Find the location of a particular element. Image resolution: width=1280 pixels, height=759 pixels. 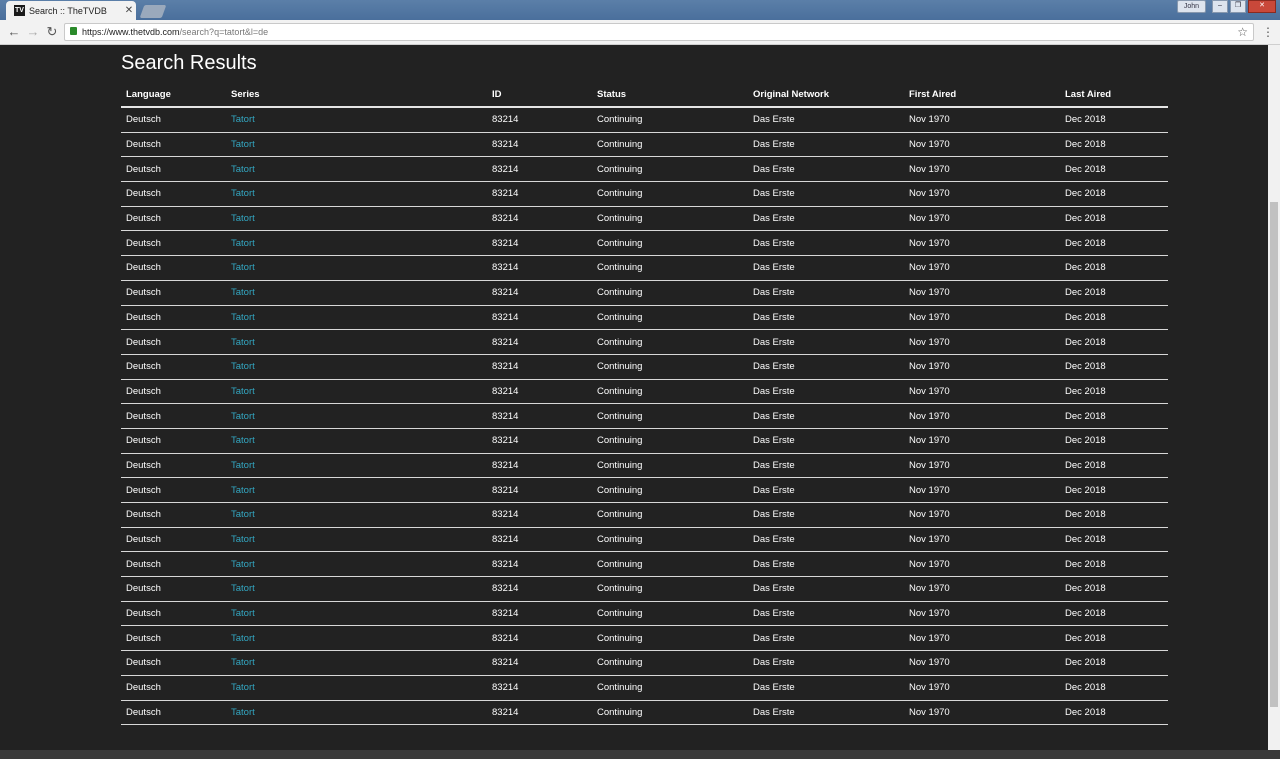

column-header-network: Original Network is located at coordinates (826, 95).